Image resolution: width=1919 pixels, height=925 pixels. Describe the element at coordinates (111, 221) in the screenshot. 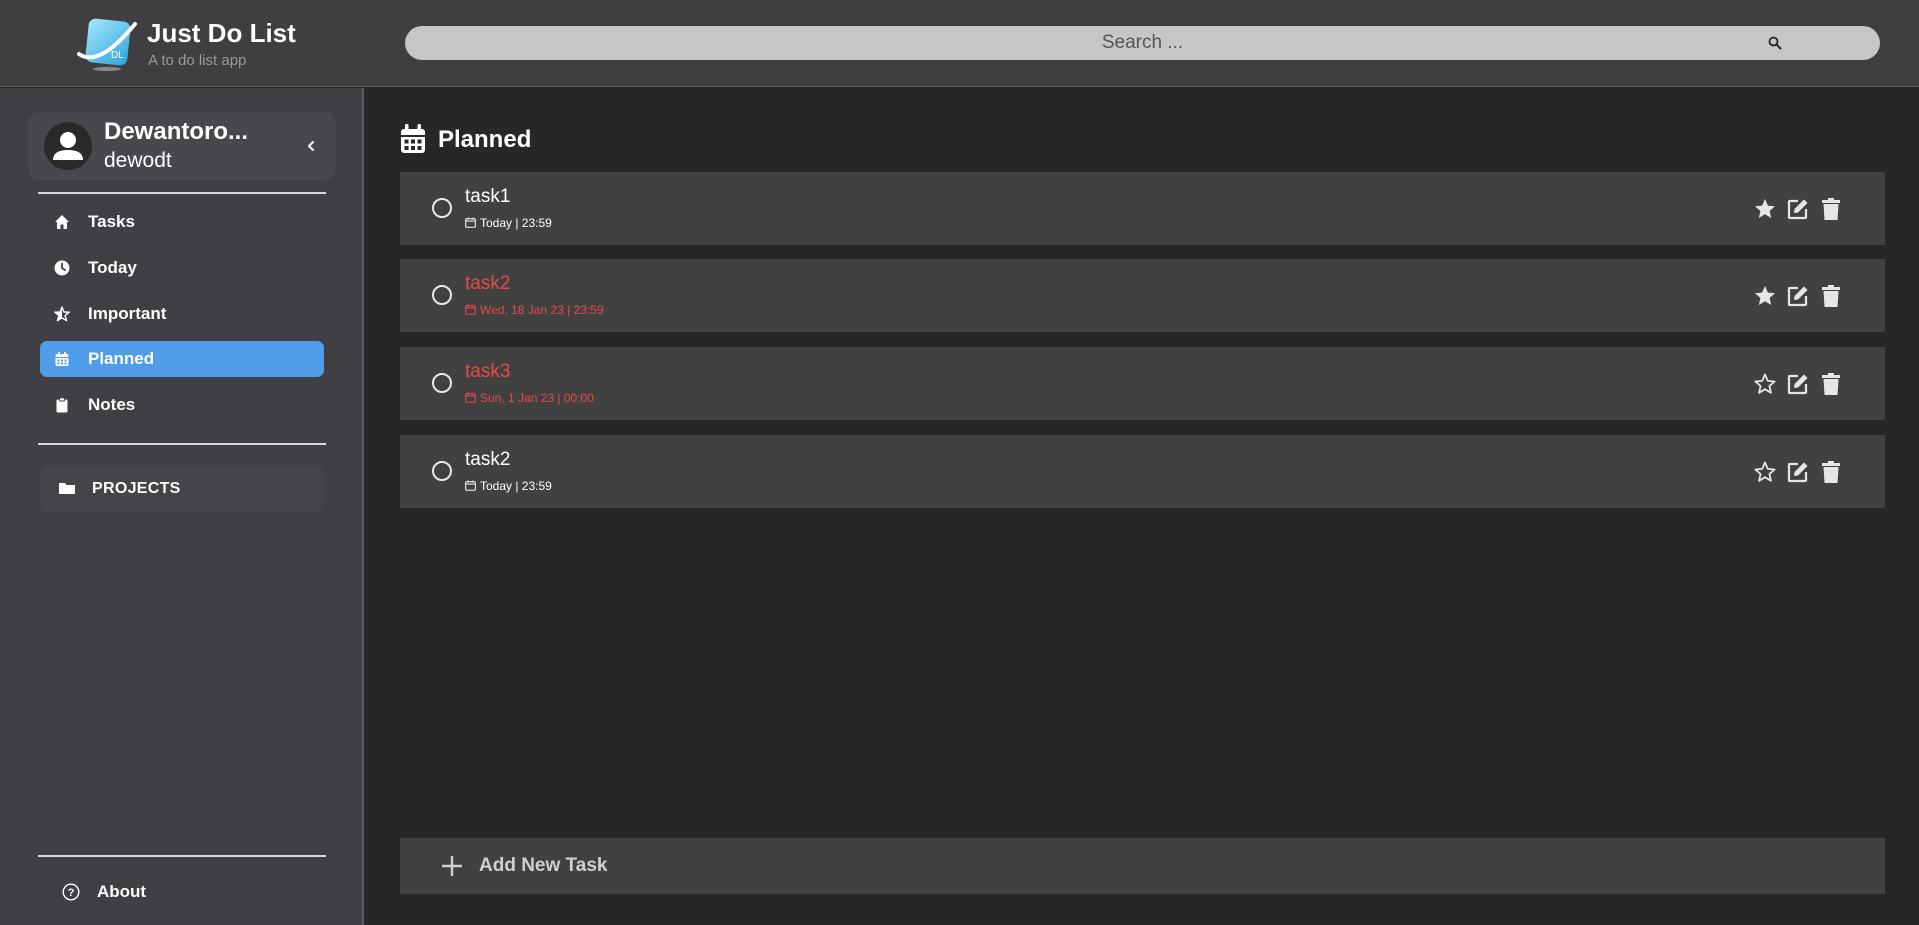

I see `sidebar-item-label: Tasks` at that location.